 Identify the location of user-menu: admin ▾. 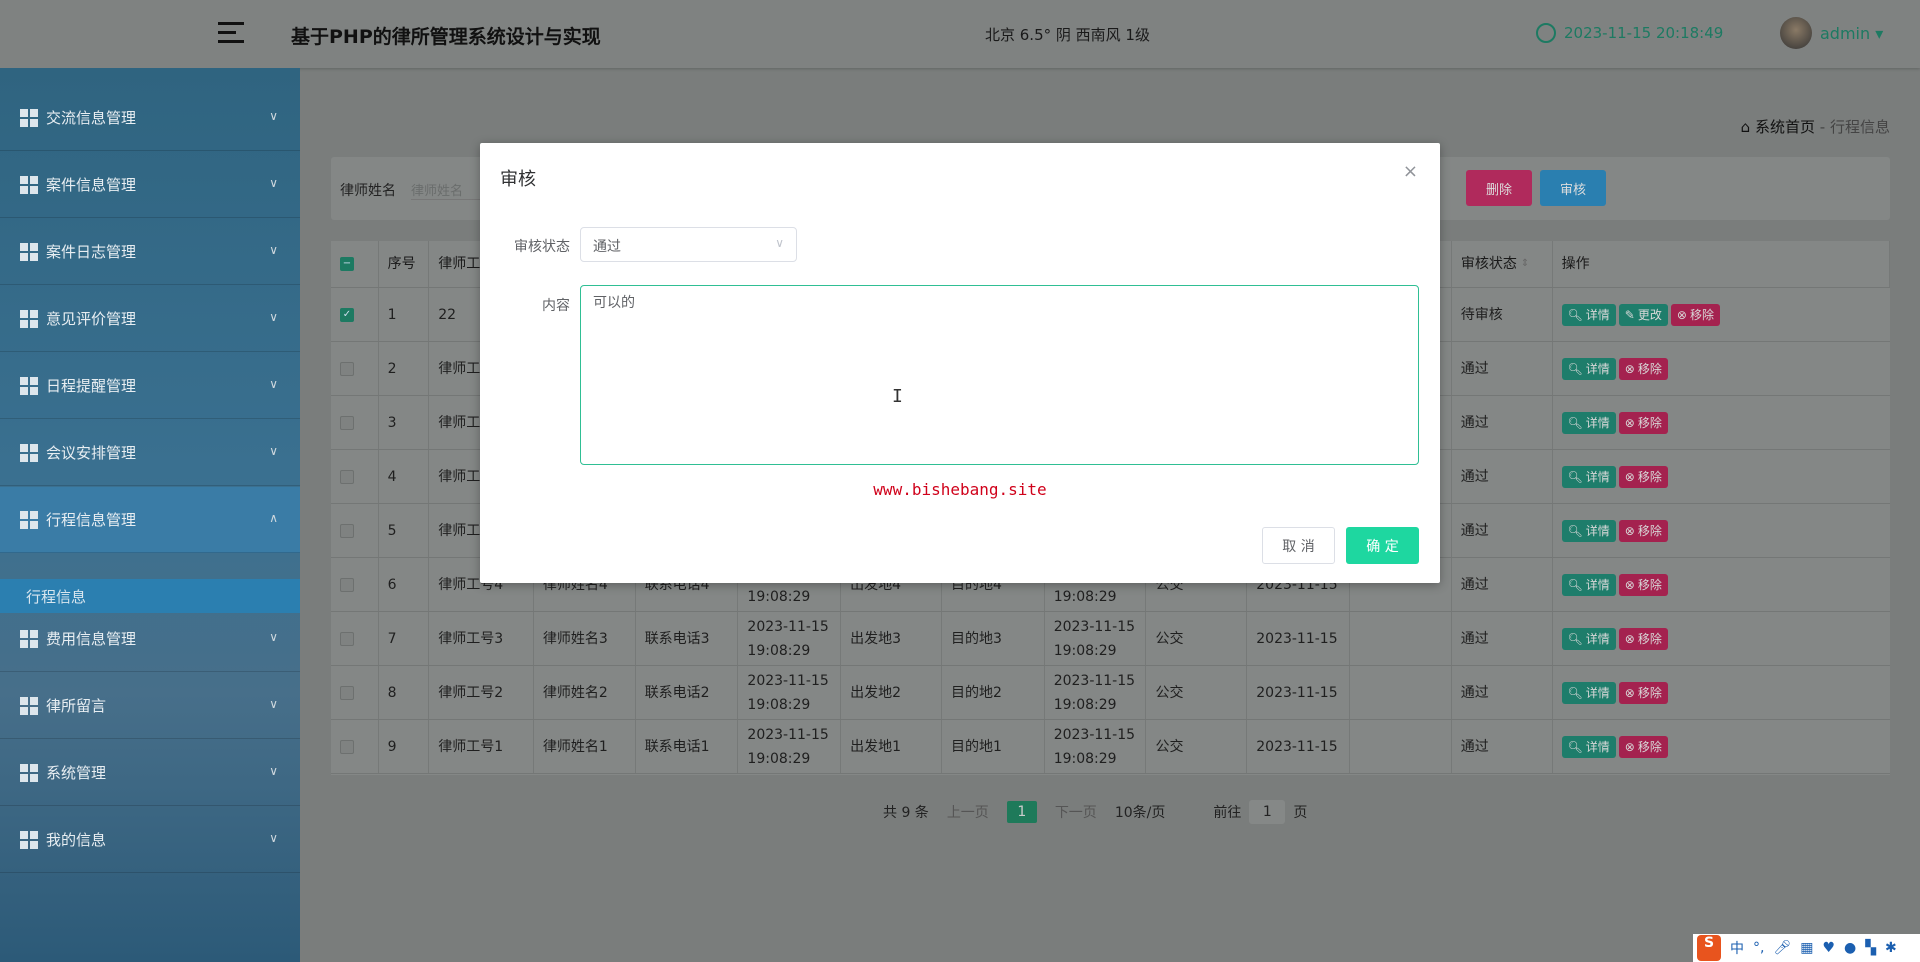
(1831, 33).